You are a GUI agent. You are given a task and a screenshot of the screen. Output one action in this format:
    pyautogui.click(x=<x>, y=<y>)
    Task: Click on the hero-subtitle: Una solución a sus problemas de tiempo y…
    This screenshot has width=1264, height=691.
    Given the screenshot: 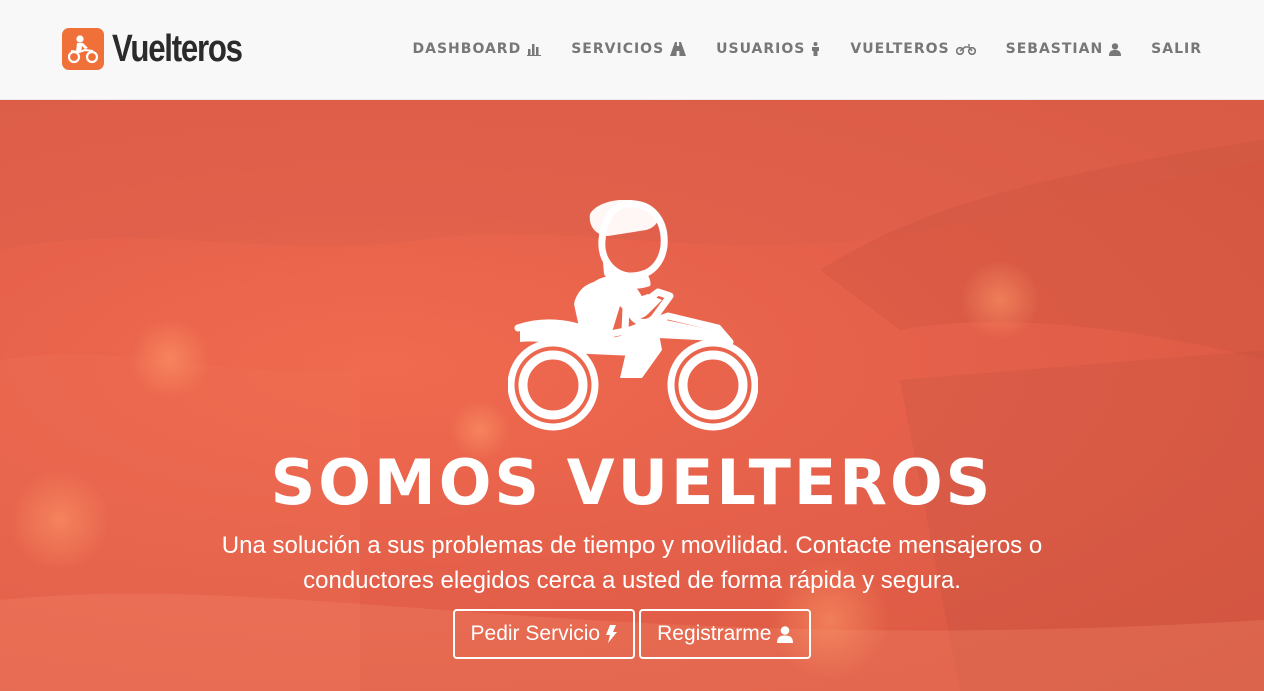 What is the action you would take?
    pyautogui.click(x=632, y=563)
    